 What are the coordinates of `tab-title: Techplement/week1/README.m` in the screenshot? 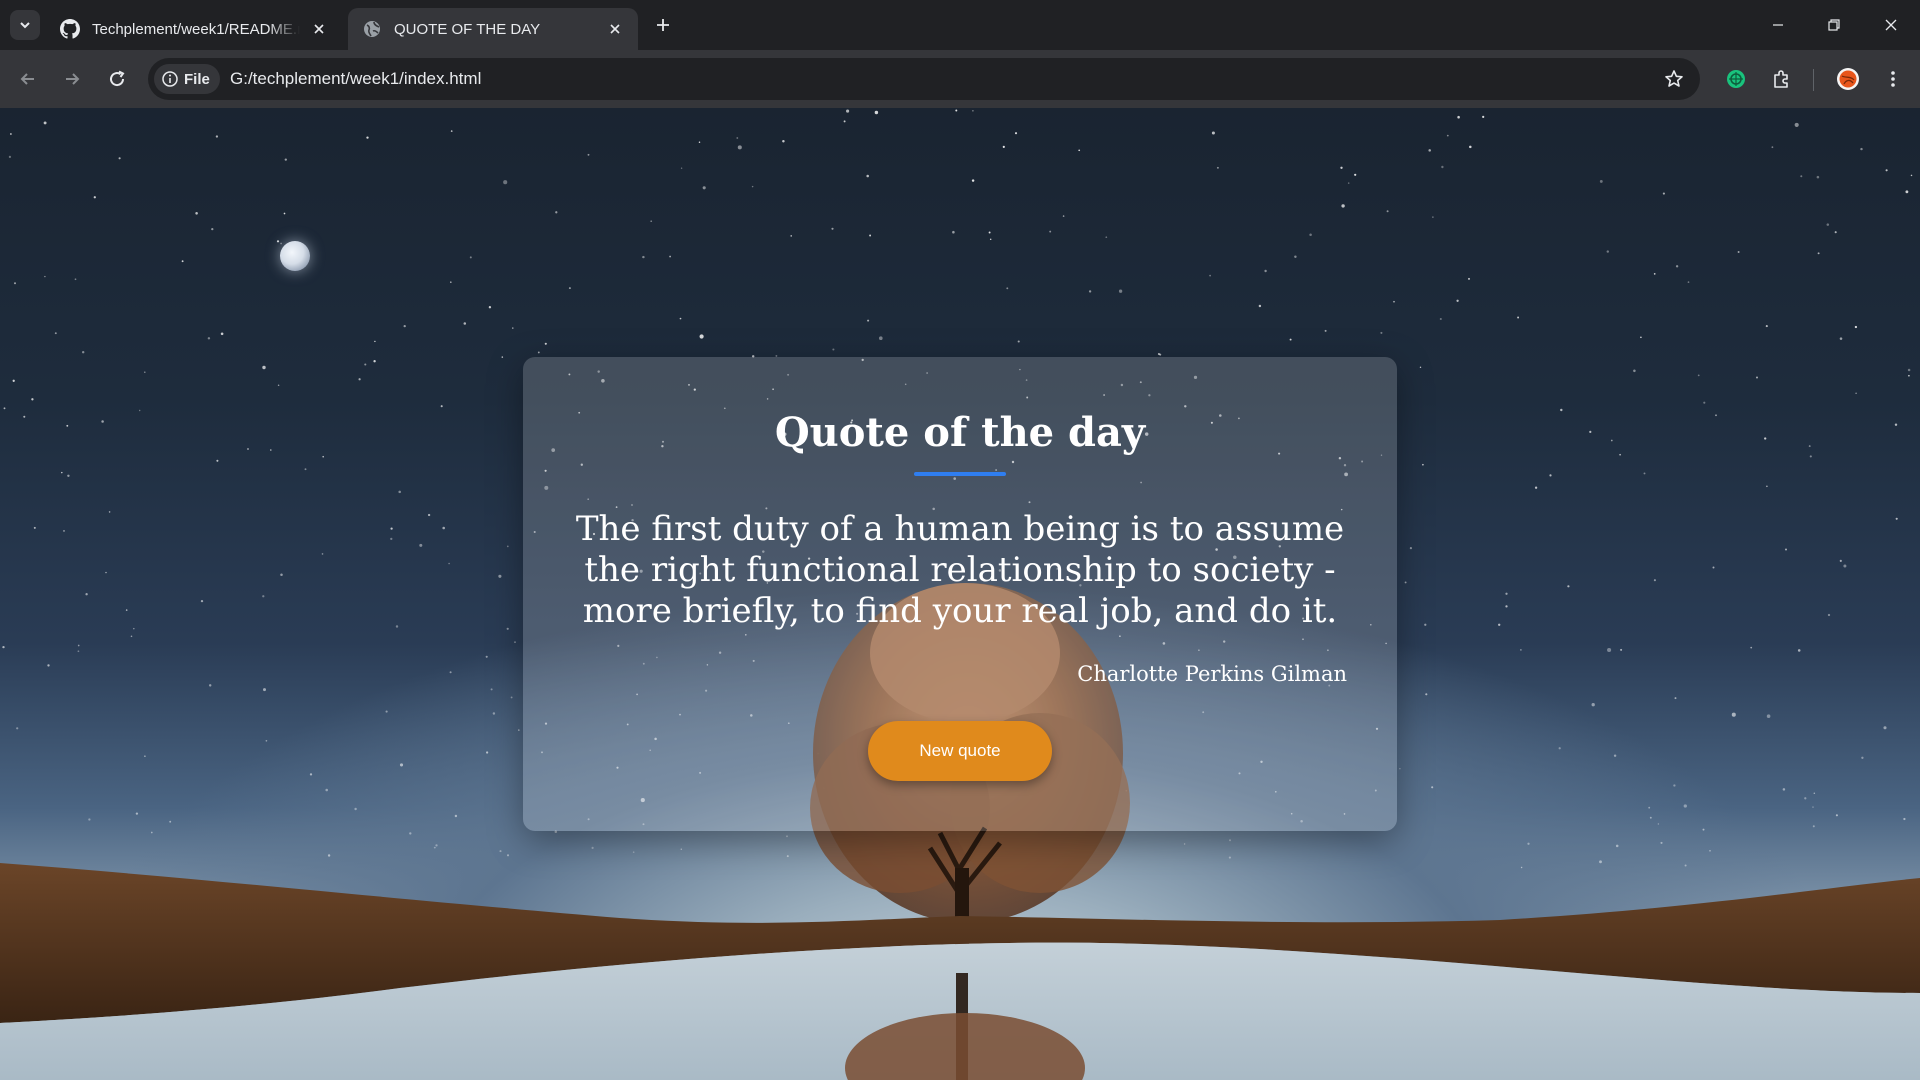 It's located at (196, 29).